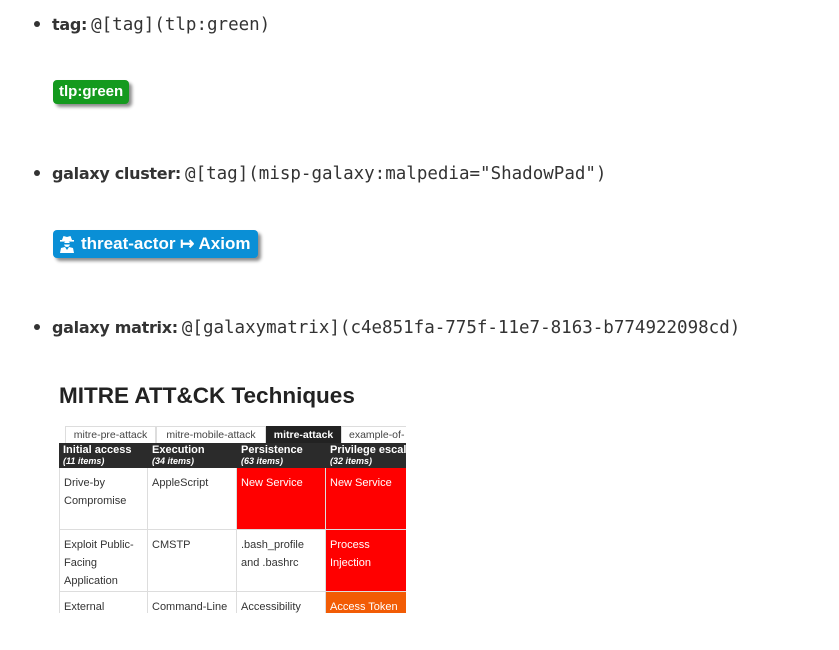  Describe the element at coordinates (67, 244) in the screenshot. I see `user-secret-icon` at that location.